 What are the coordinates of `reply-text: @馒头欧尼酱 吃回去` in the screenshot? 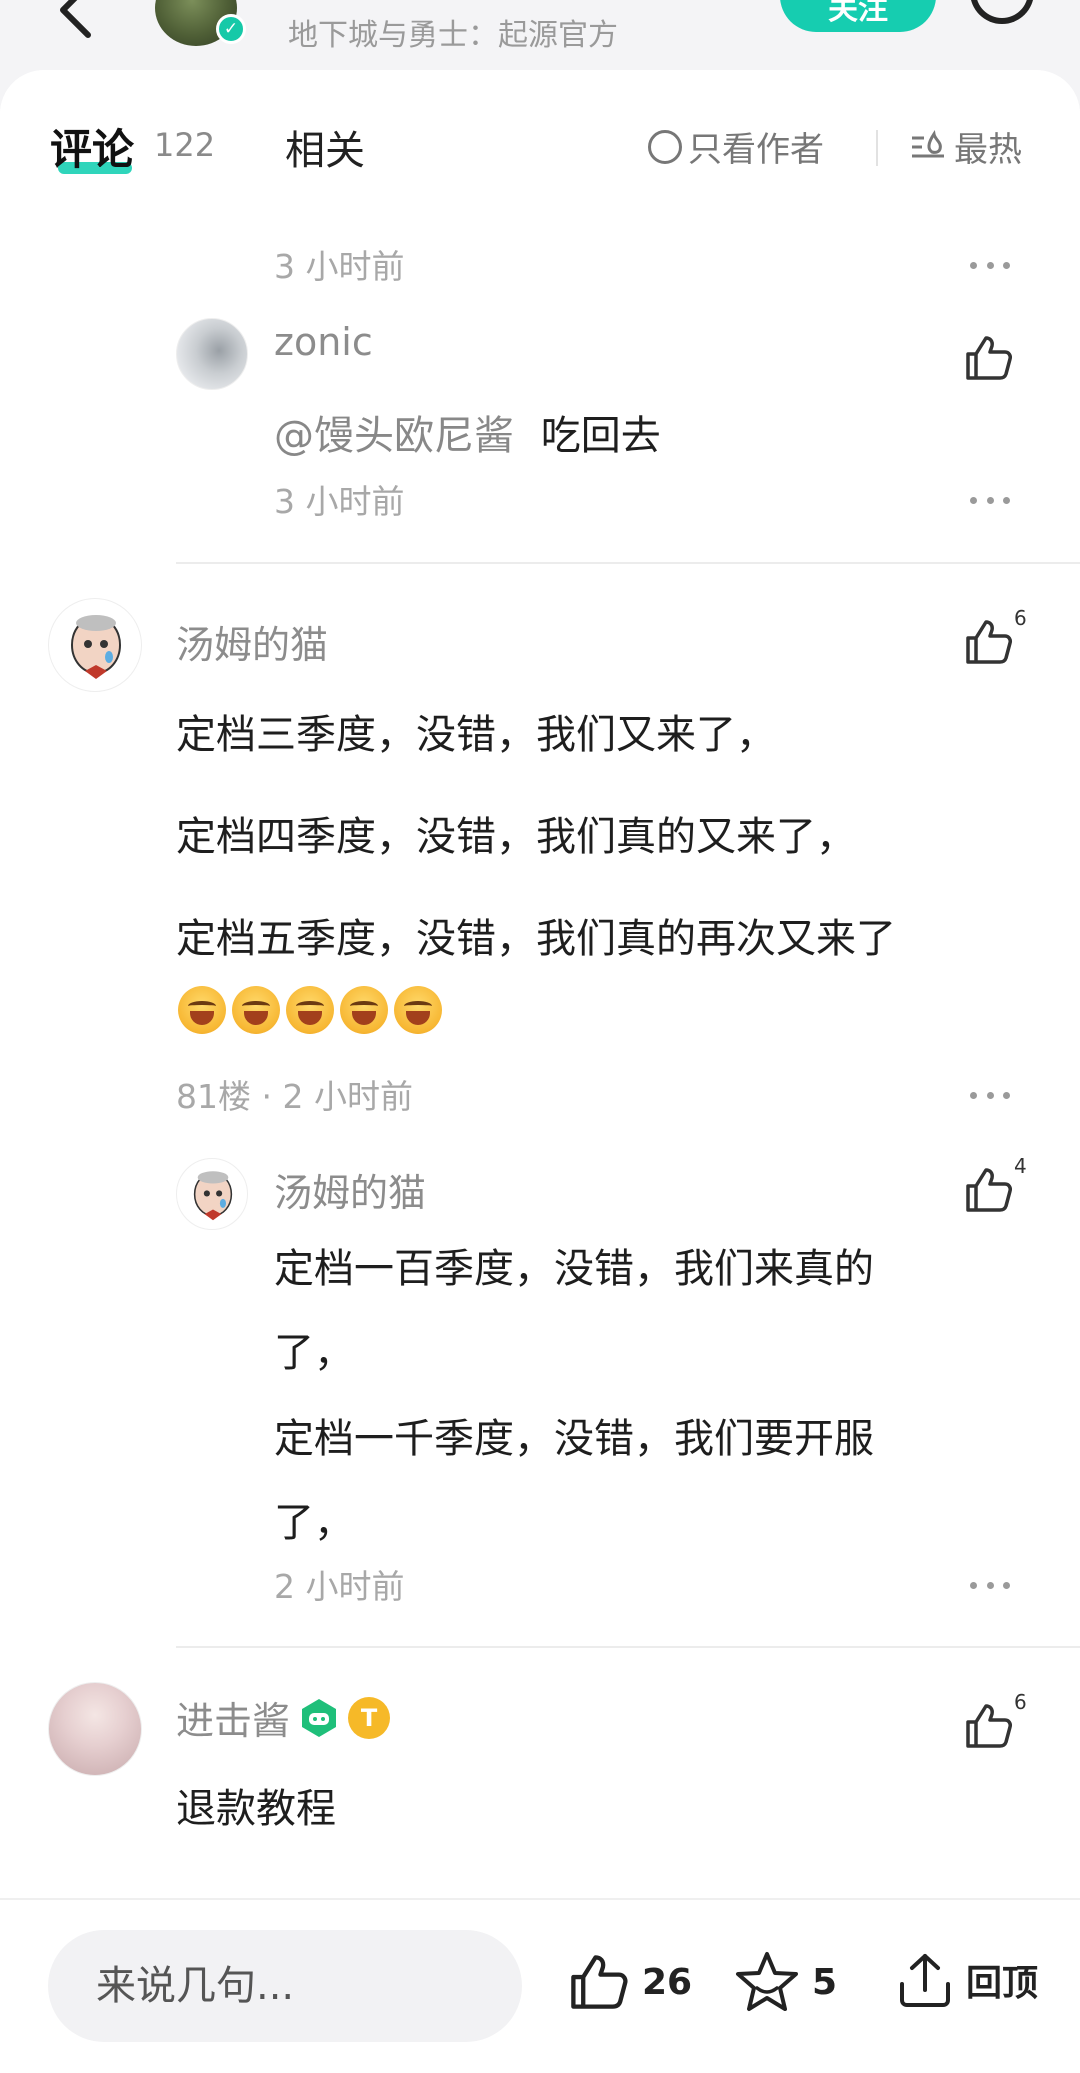 It's located at (467, 432).